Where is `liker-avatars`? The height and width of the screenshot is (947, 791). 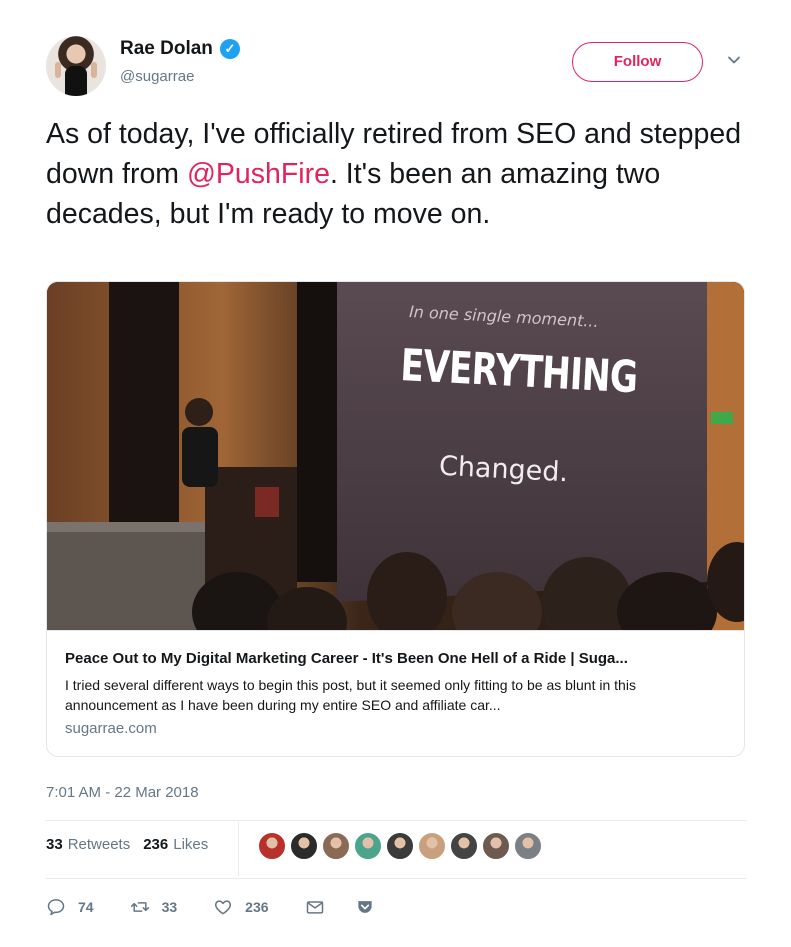 liker-avatars is located at coordinates (400, 846).